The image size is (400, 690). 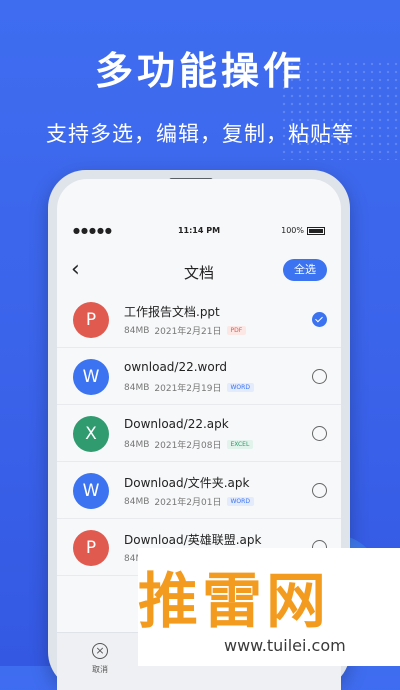 What do you see at coordinates (305, 270) in the screenshot?
I see `select-all-button: 全选` at bounding box center [305, 270].